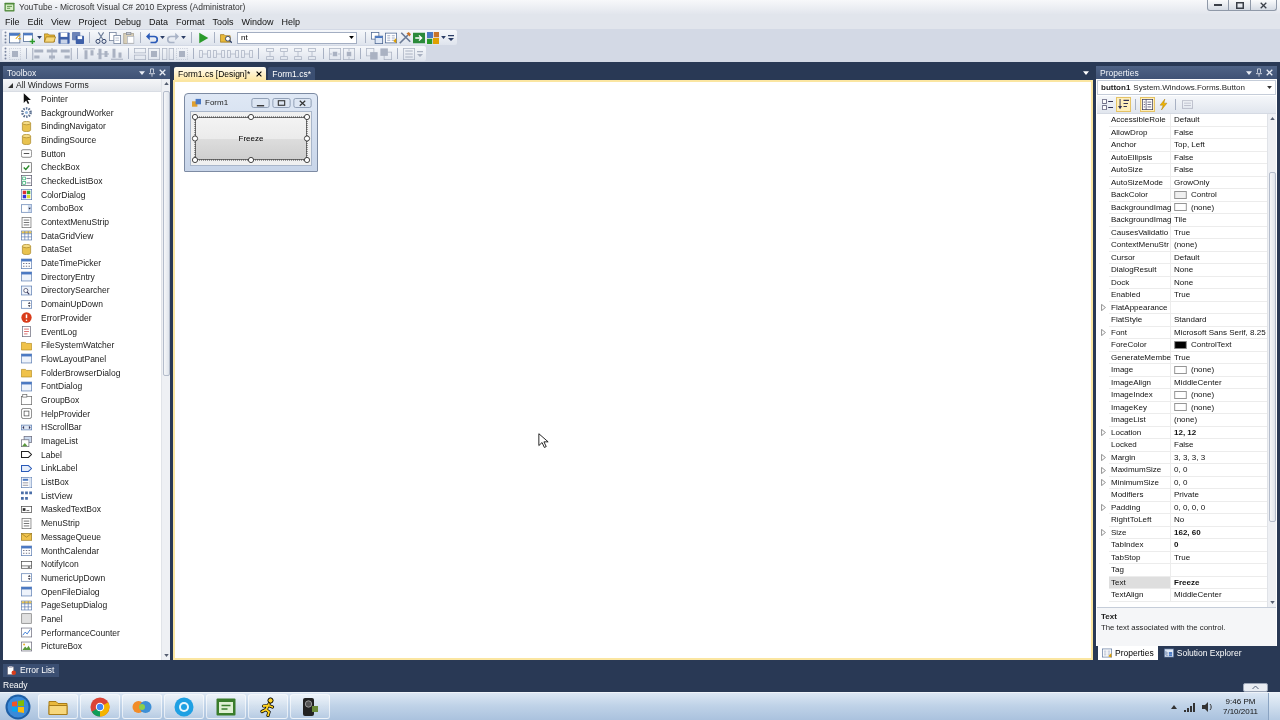 Image resolution: width=1280 pixels, height=720 pixels. What do you see at coordinates (1180, 220) in the screenshot?
I see `property-value: Tile` at bounding box center [1180, 220].